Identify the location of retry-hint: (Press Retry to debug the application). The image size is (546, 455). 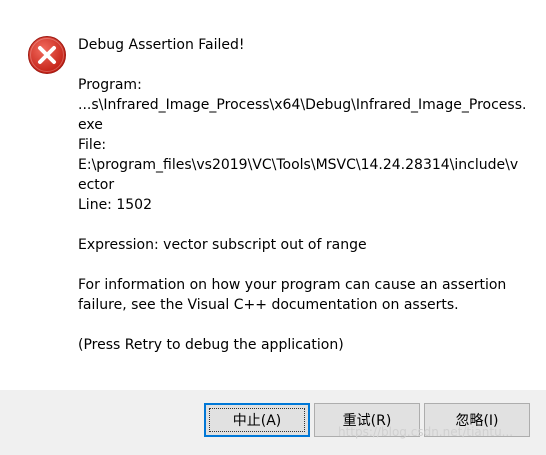
(211, 345).